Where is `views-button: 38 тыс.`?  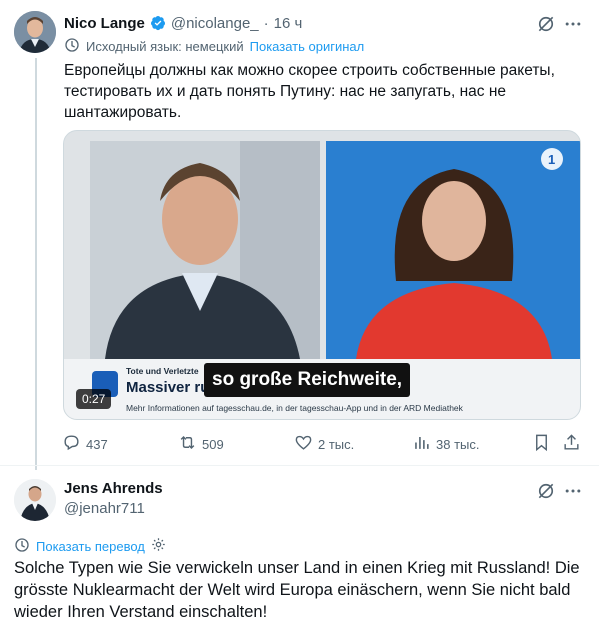
views-button: 38 тыс. is located at coordinates (445, 444).